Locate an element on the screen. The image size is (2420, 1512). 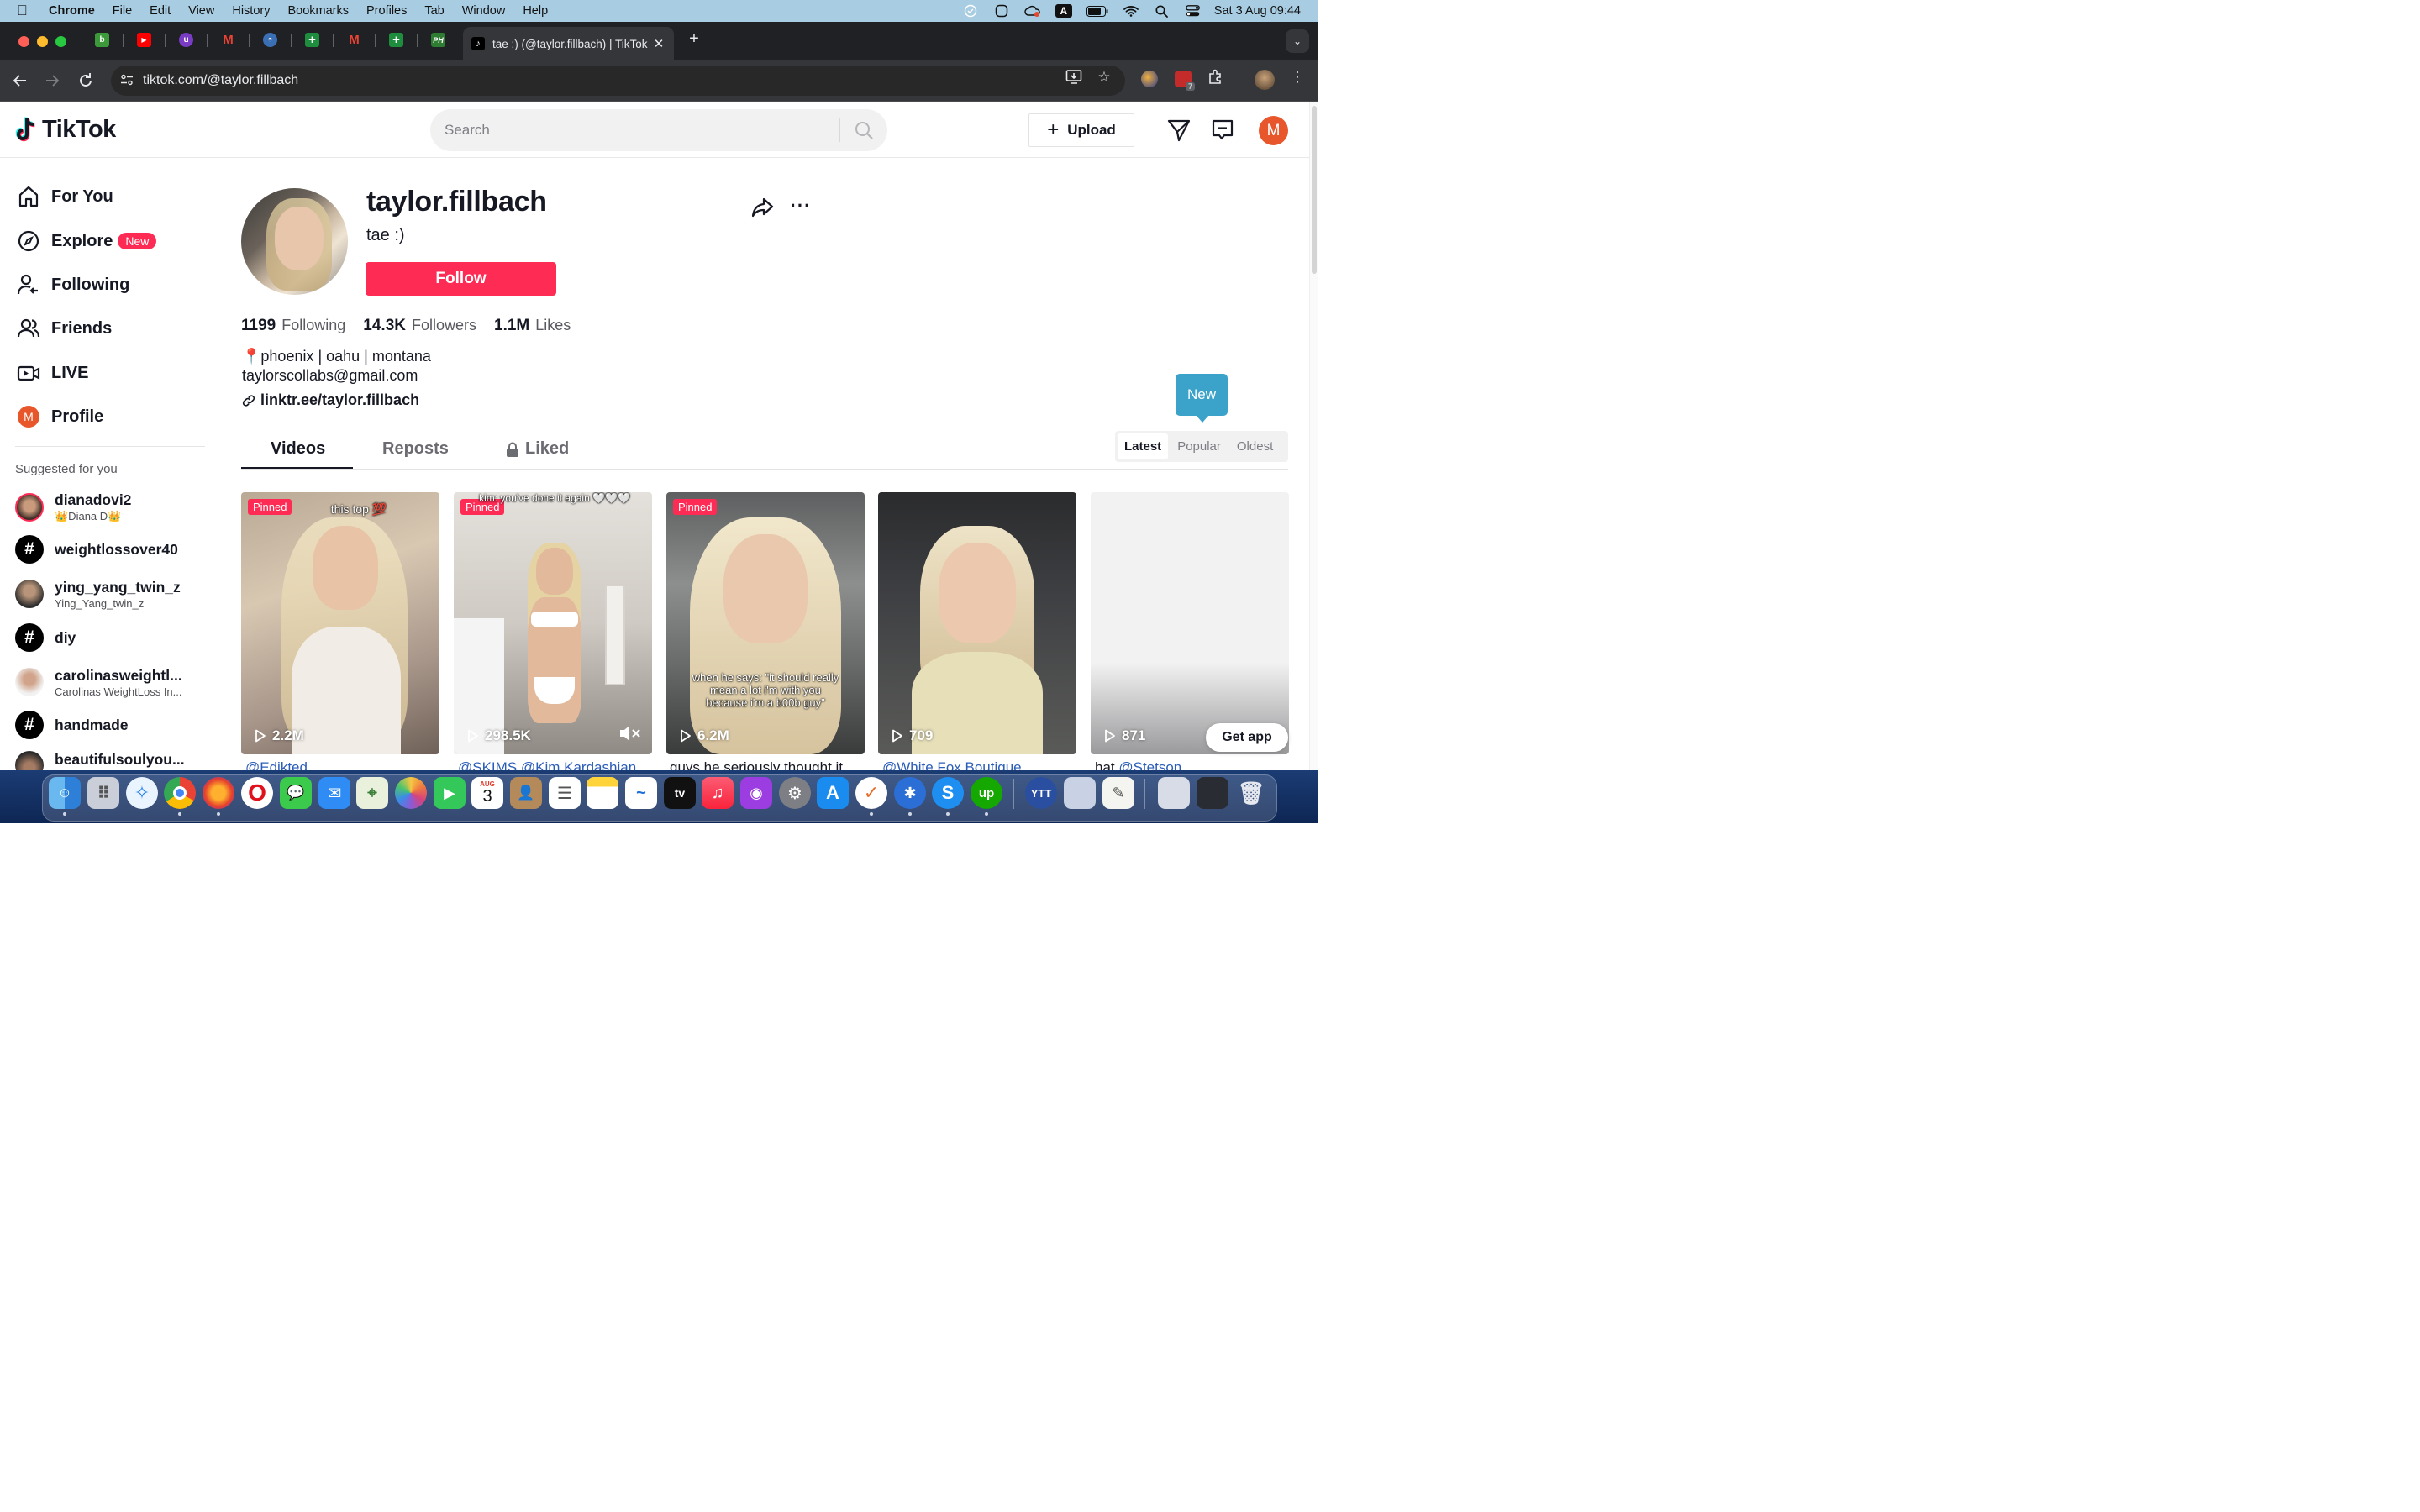
inbox-icon is located at coordinates (1223, 130).